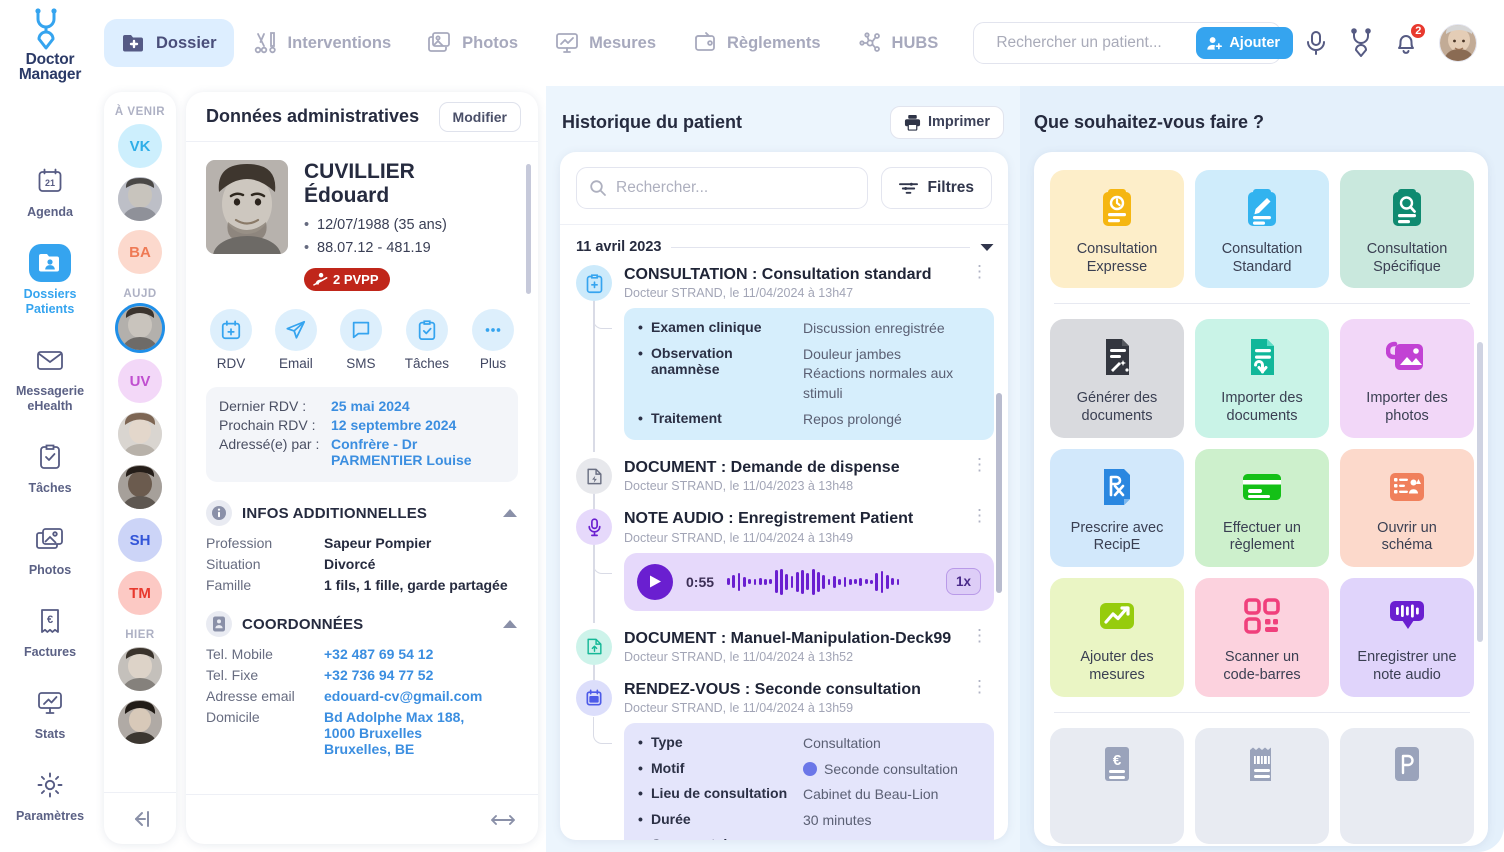 The width and height of the screenshot is (1504, 852). What do you see at coordinates (378, 675) in the screenshot?
I see `contact-value: +32 736 94 77 52` at bounding box center [378, 675].